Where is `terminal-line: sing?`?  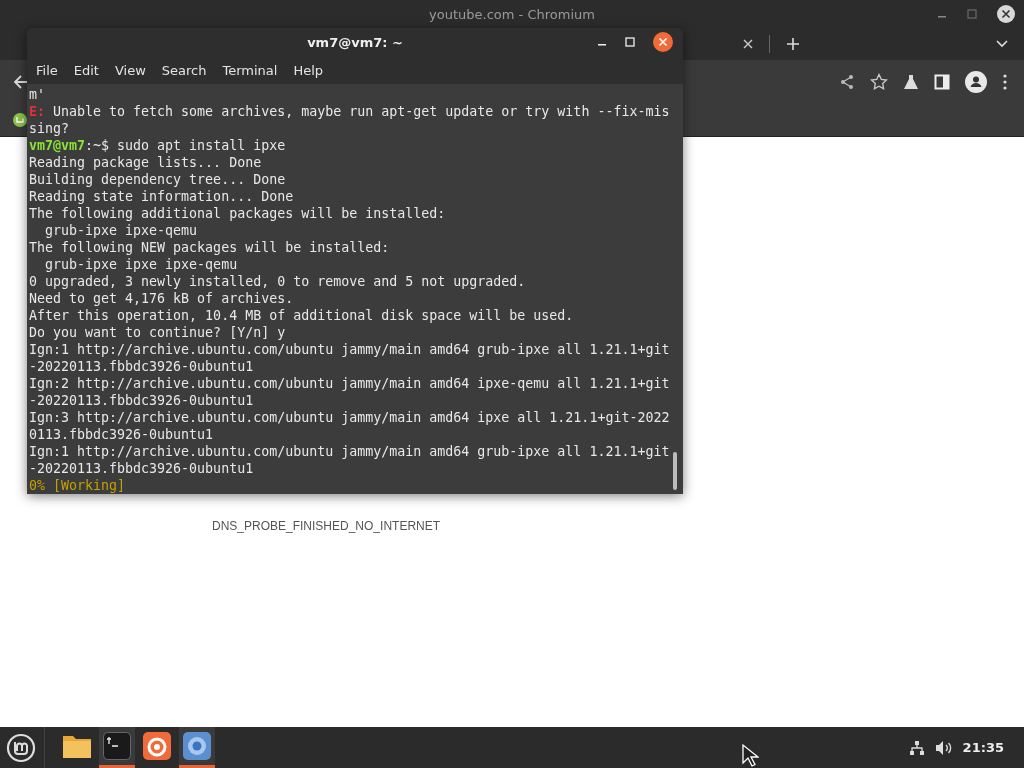 terminal-line: sing? is located at coordinates (50, 128).